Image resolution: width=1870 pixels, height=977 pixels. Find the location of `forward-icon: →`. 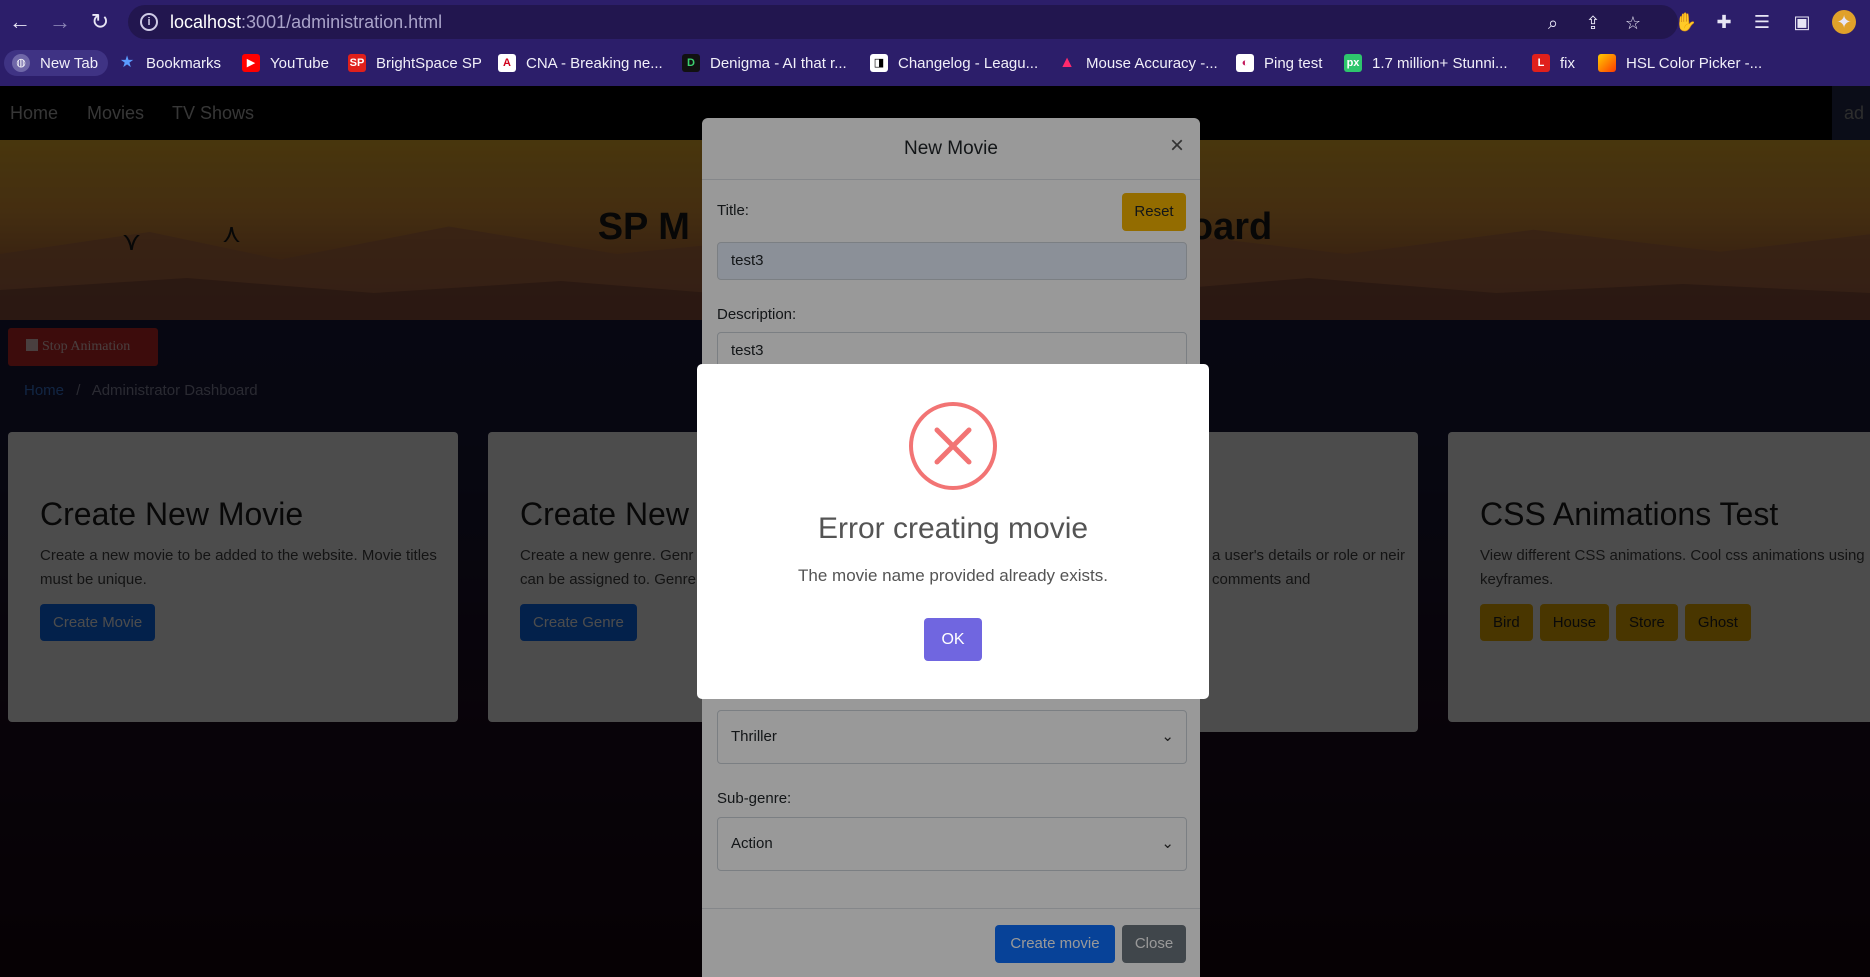

forward-icon: → is located at coordinates (60, 22).